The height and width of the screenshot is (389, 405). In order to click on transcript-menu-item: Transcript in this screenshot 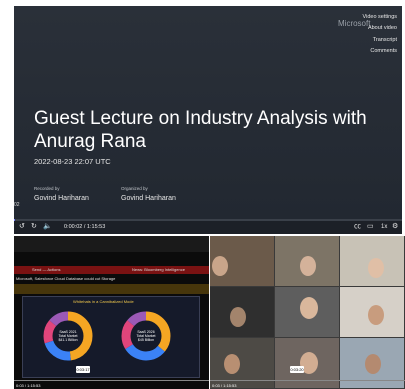, I will do `click(385, 40)`.